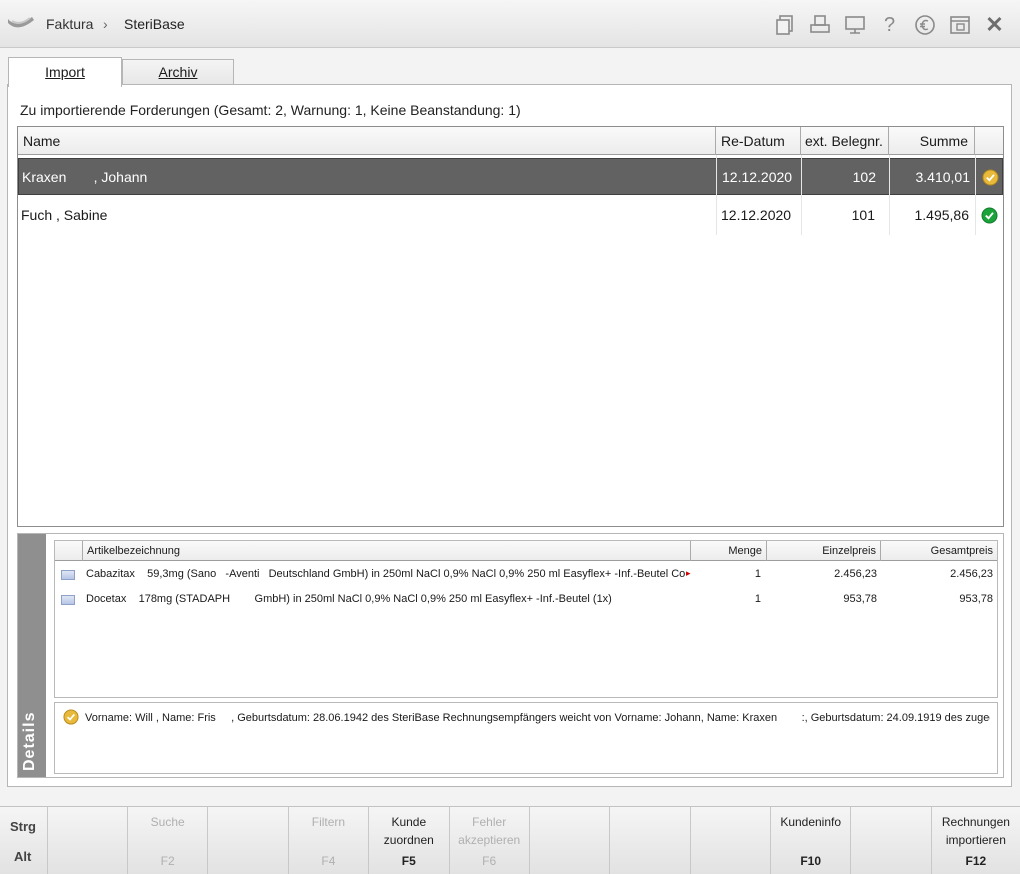  What do you see at coordinates (811, 840) in the screenshot?
I see `kundeninfo-button: Kundeninfo F10` at bounding box center [811, 840].